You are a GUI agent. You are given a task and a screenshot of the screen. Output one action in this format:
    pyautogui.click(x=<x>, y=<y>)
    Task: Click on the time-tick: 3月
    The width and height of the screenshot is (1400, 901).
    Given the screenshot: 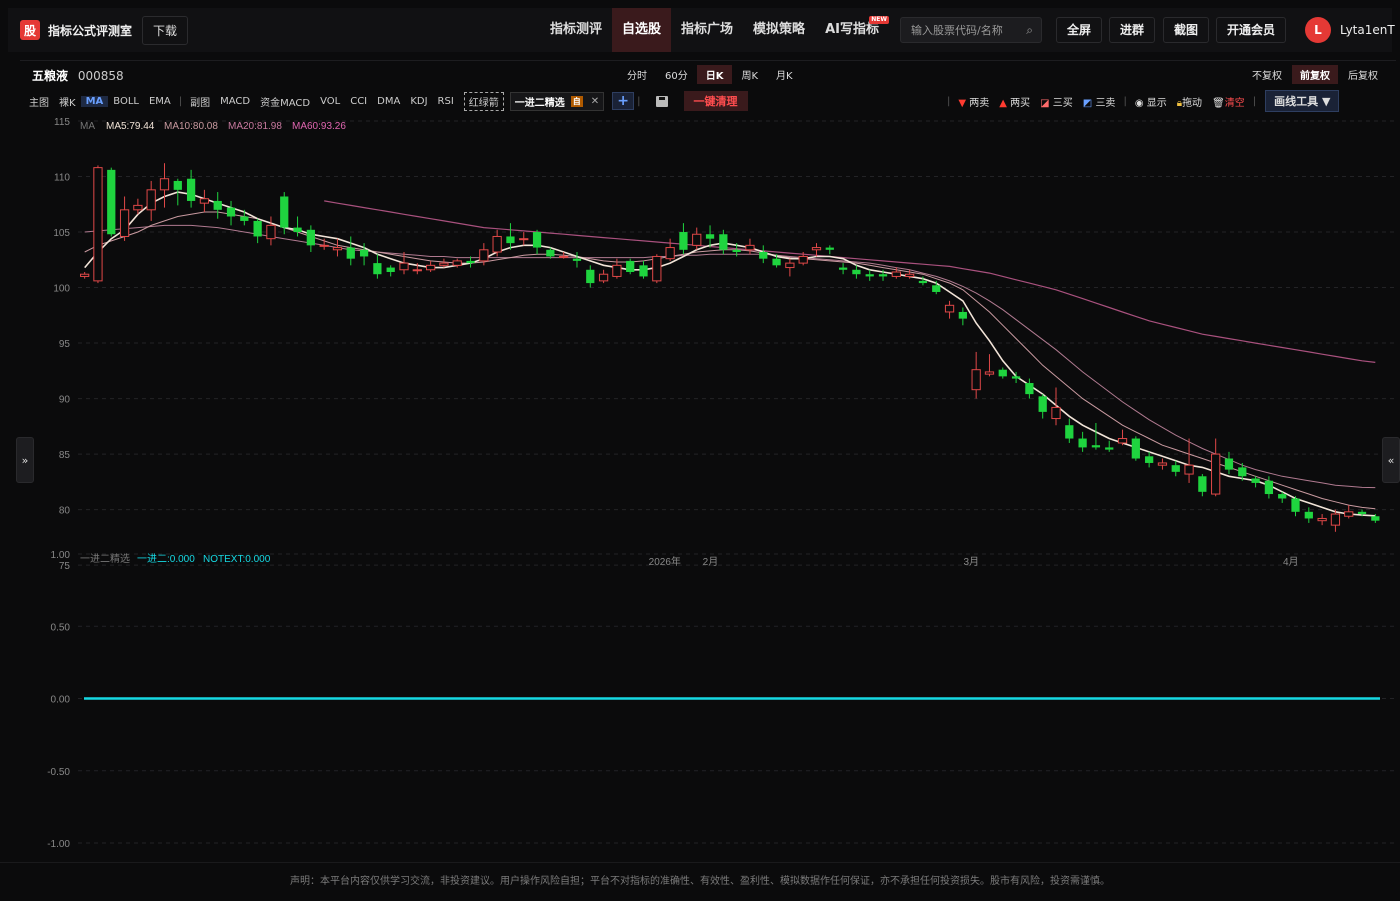 What is the action you would take?
    pyautogui.click(x=971, y=562)
    